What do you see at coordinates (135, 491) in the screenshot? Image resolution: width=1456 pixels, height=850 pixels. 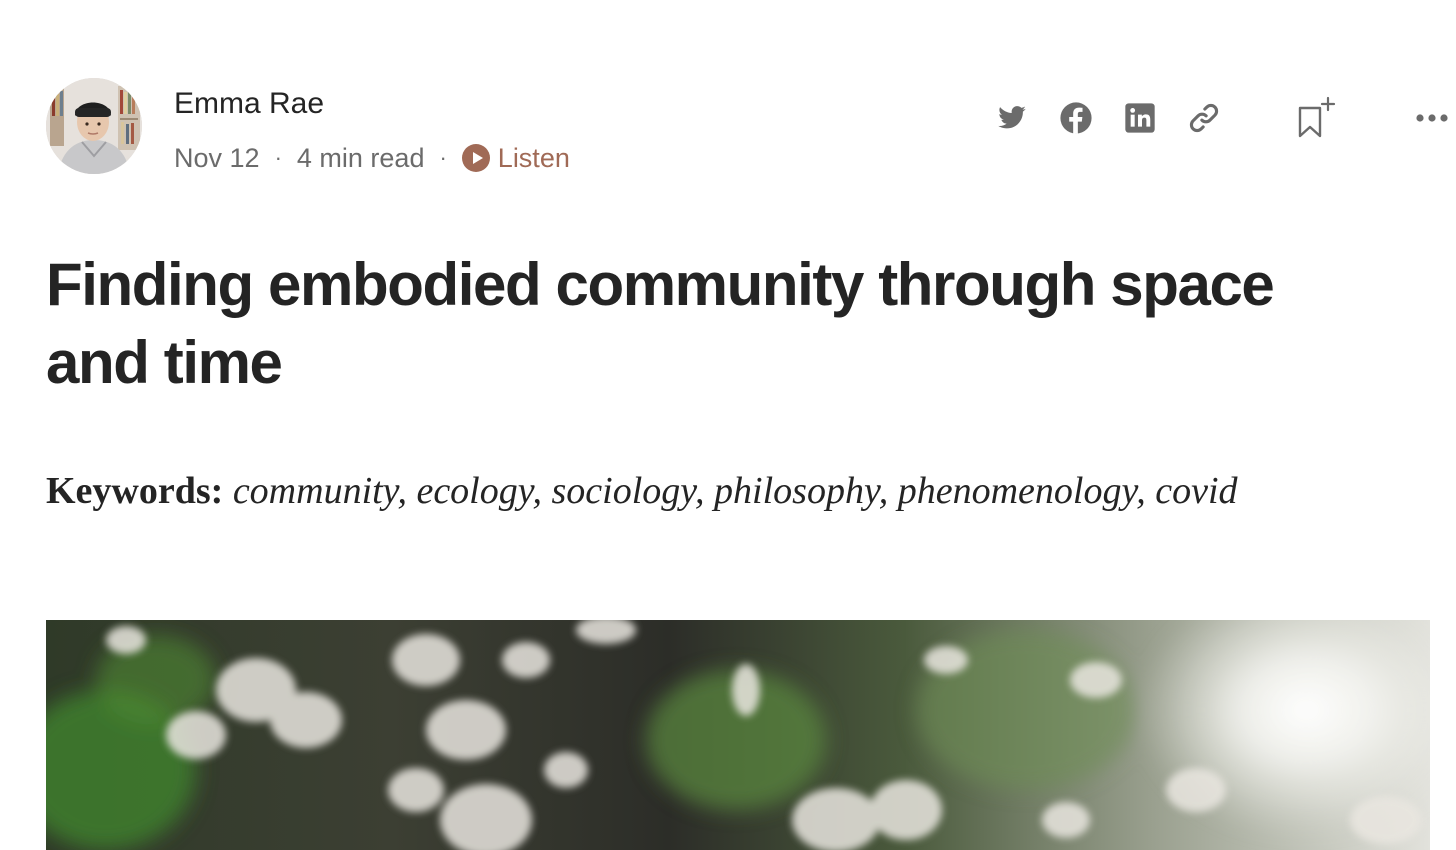 I see `keywords-label: Keywords:` at bounding box center [135, 491].